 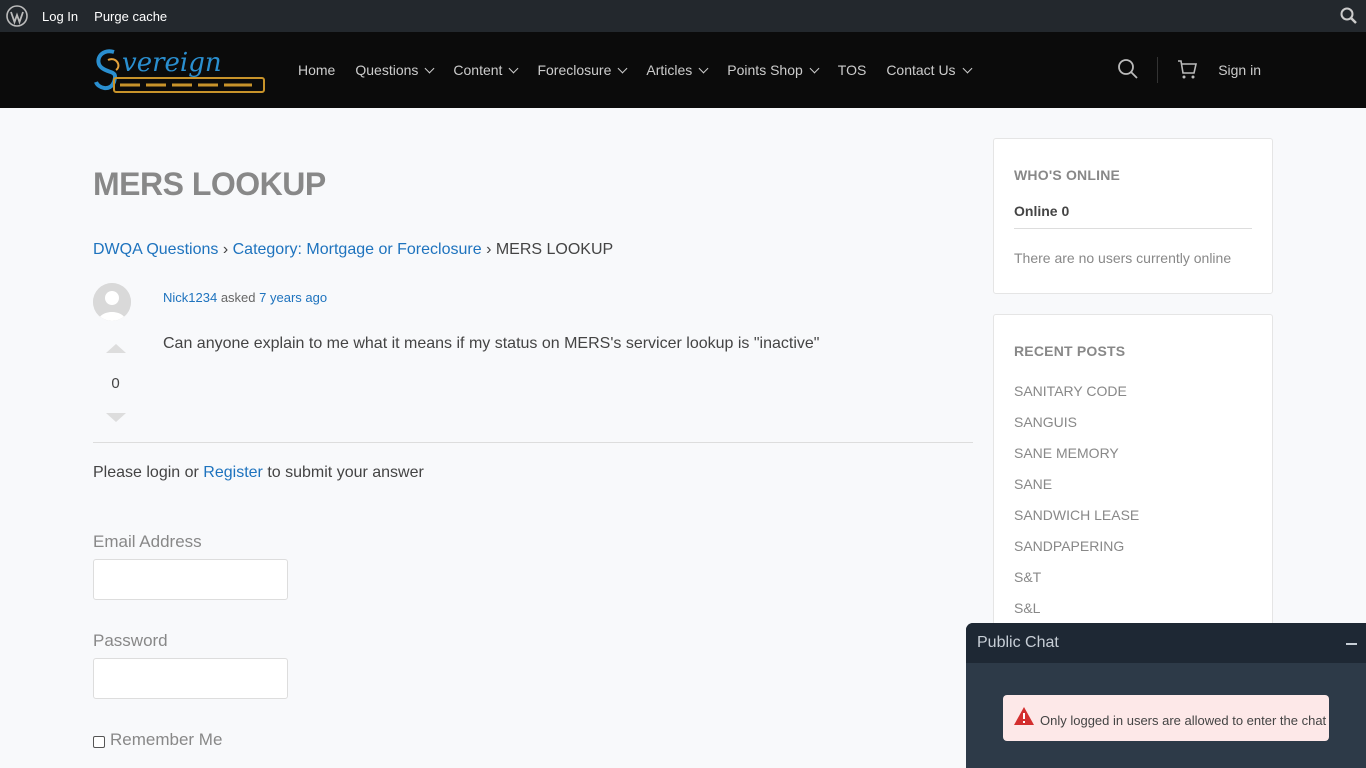 I want to click on recent-post-link: SANE, so click(x=1033, y=484).